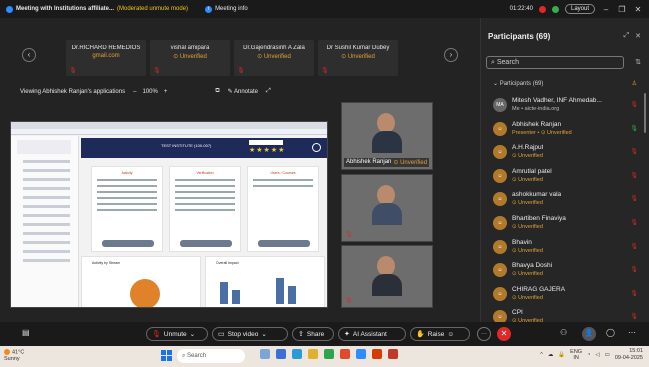 The height and width of the screenshot is (367, 649). I want to click on participants-group-toggle: ⌄ Participants (69), so click(518, 83).